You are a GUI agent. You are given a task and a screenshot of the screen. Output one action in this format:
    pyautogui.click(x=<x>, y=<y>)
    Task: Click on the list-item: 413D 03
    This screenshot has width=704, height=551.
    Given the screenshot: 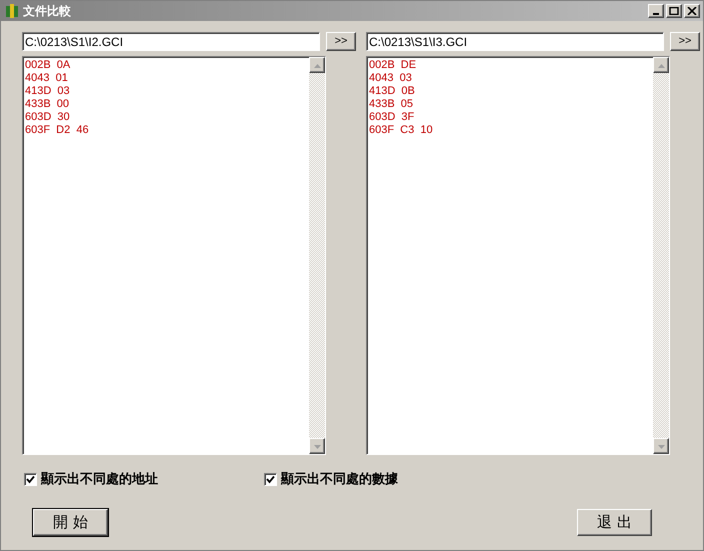 What is the action you would take?
    pyautogui.click(x=48, y=91)
    